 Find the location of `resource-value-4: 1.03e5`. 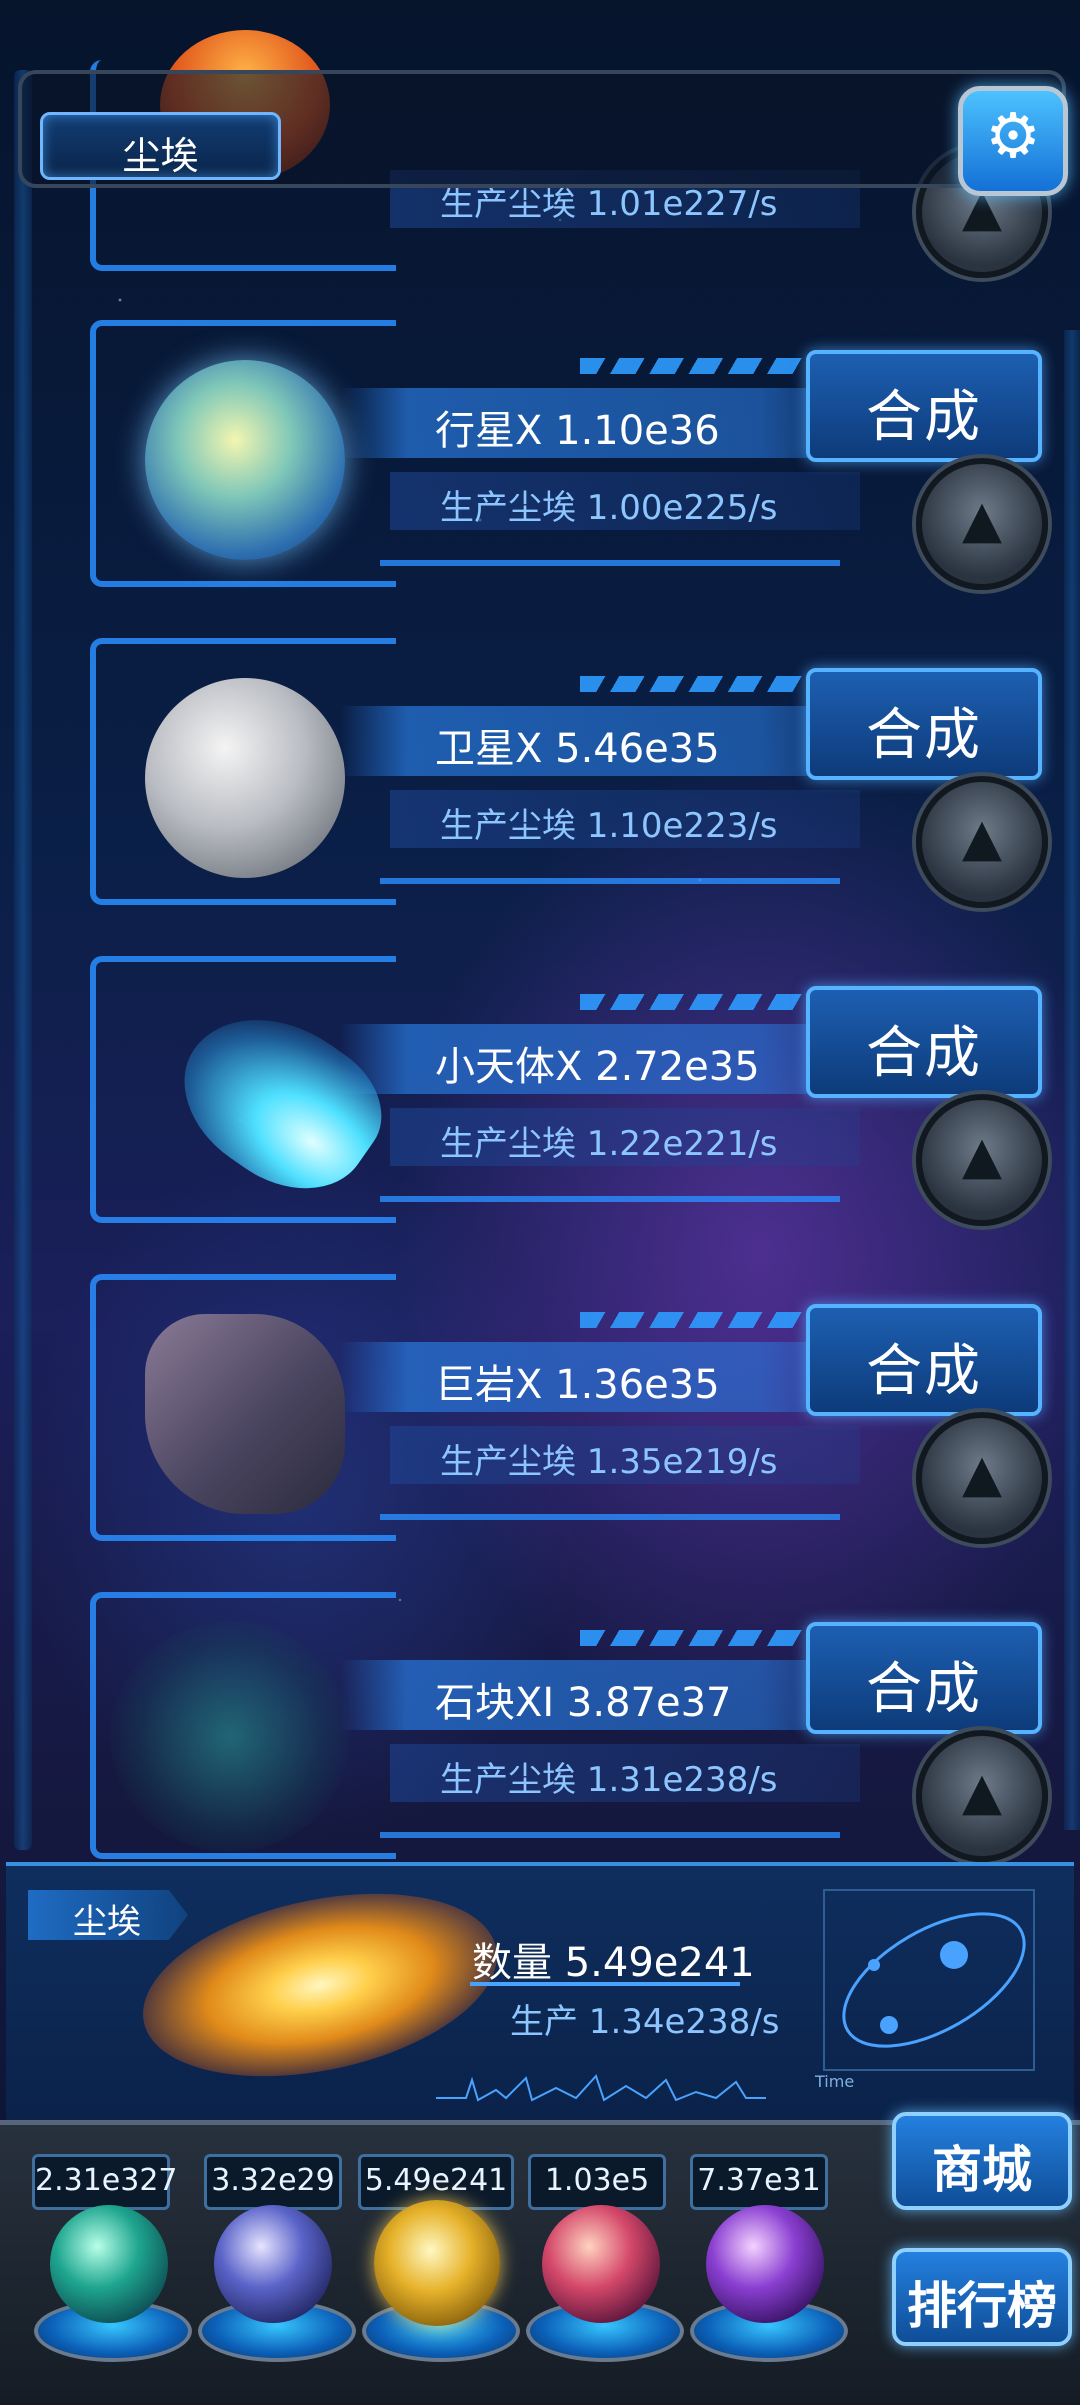

resource-value-4: 1.03e5 is located at coordinates (597, 2182).